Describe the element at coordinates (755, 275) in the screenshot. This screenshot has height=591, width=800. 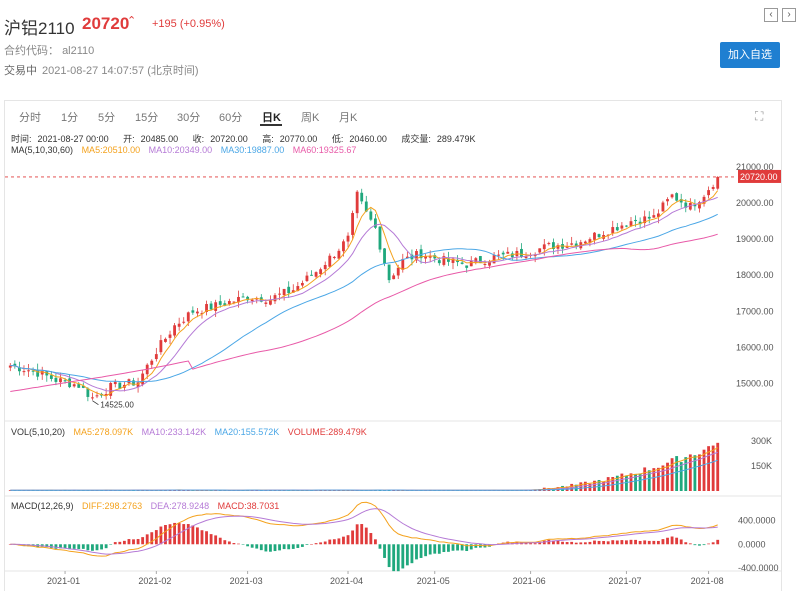
I see `price-tick-label: 18000.00` at that location.